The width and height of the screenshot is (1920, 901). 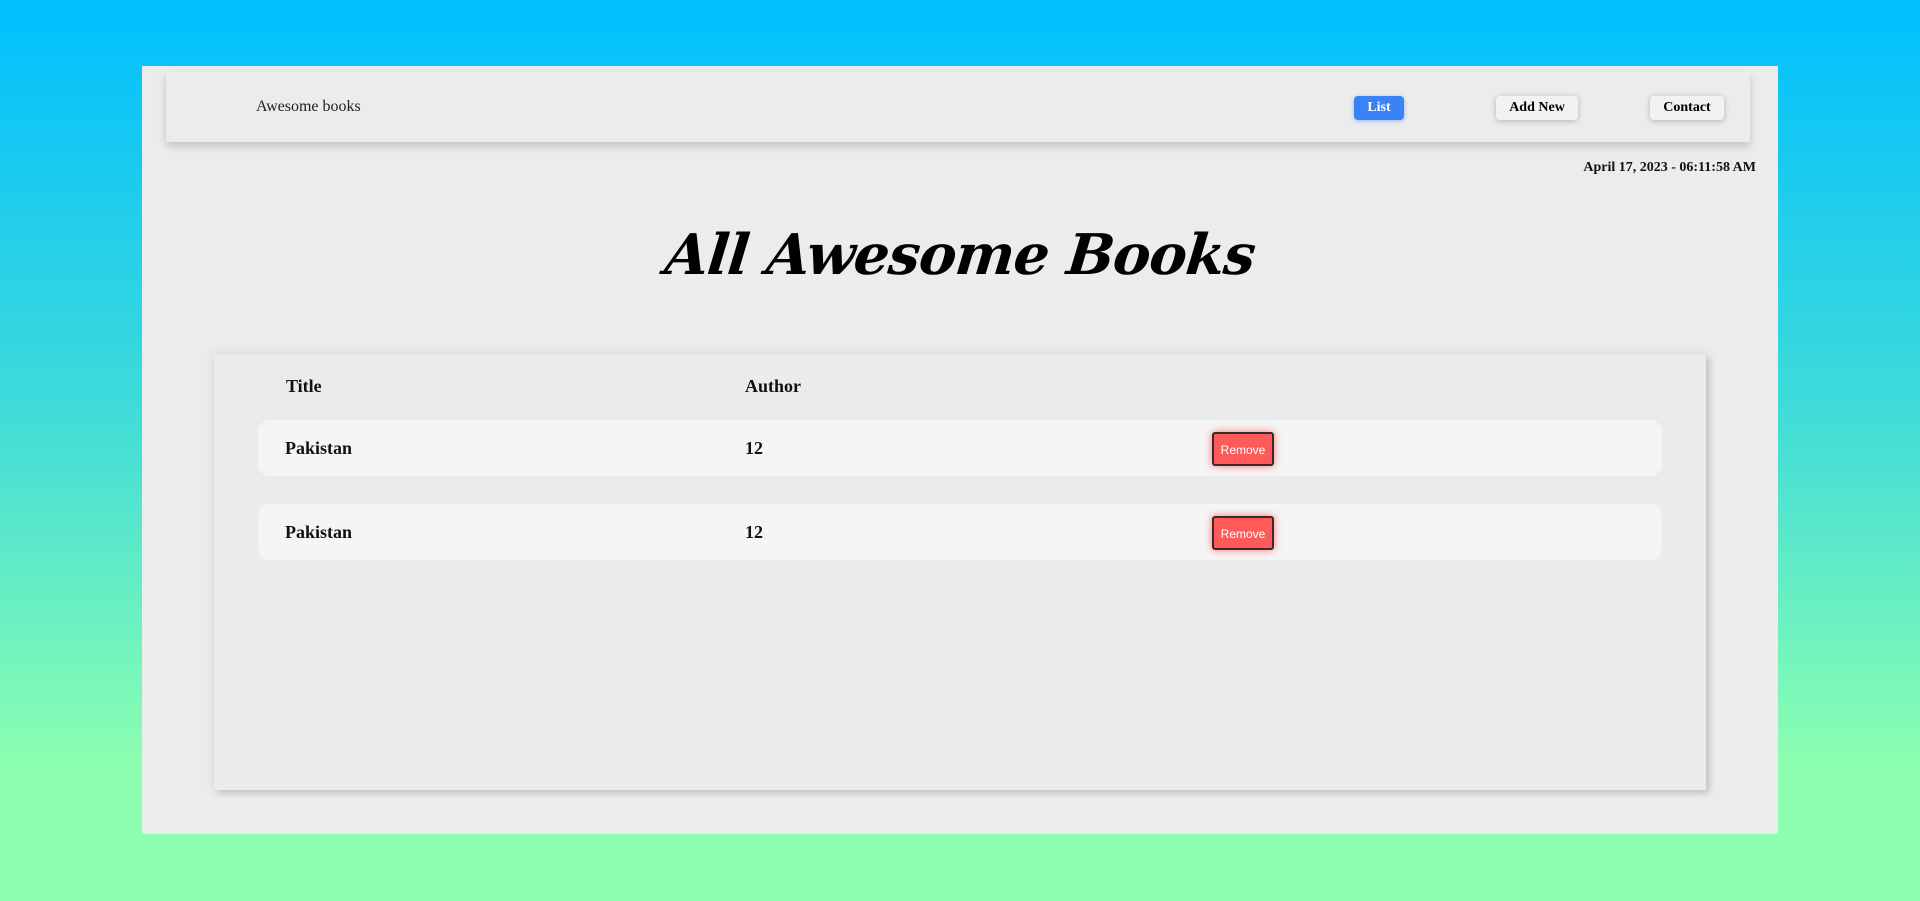 What do you see at coordinates (1379, 108) in the screenshot?
I see `nav-list-link: List` at bounding box center [1379, 108].